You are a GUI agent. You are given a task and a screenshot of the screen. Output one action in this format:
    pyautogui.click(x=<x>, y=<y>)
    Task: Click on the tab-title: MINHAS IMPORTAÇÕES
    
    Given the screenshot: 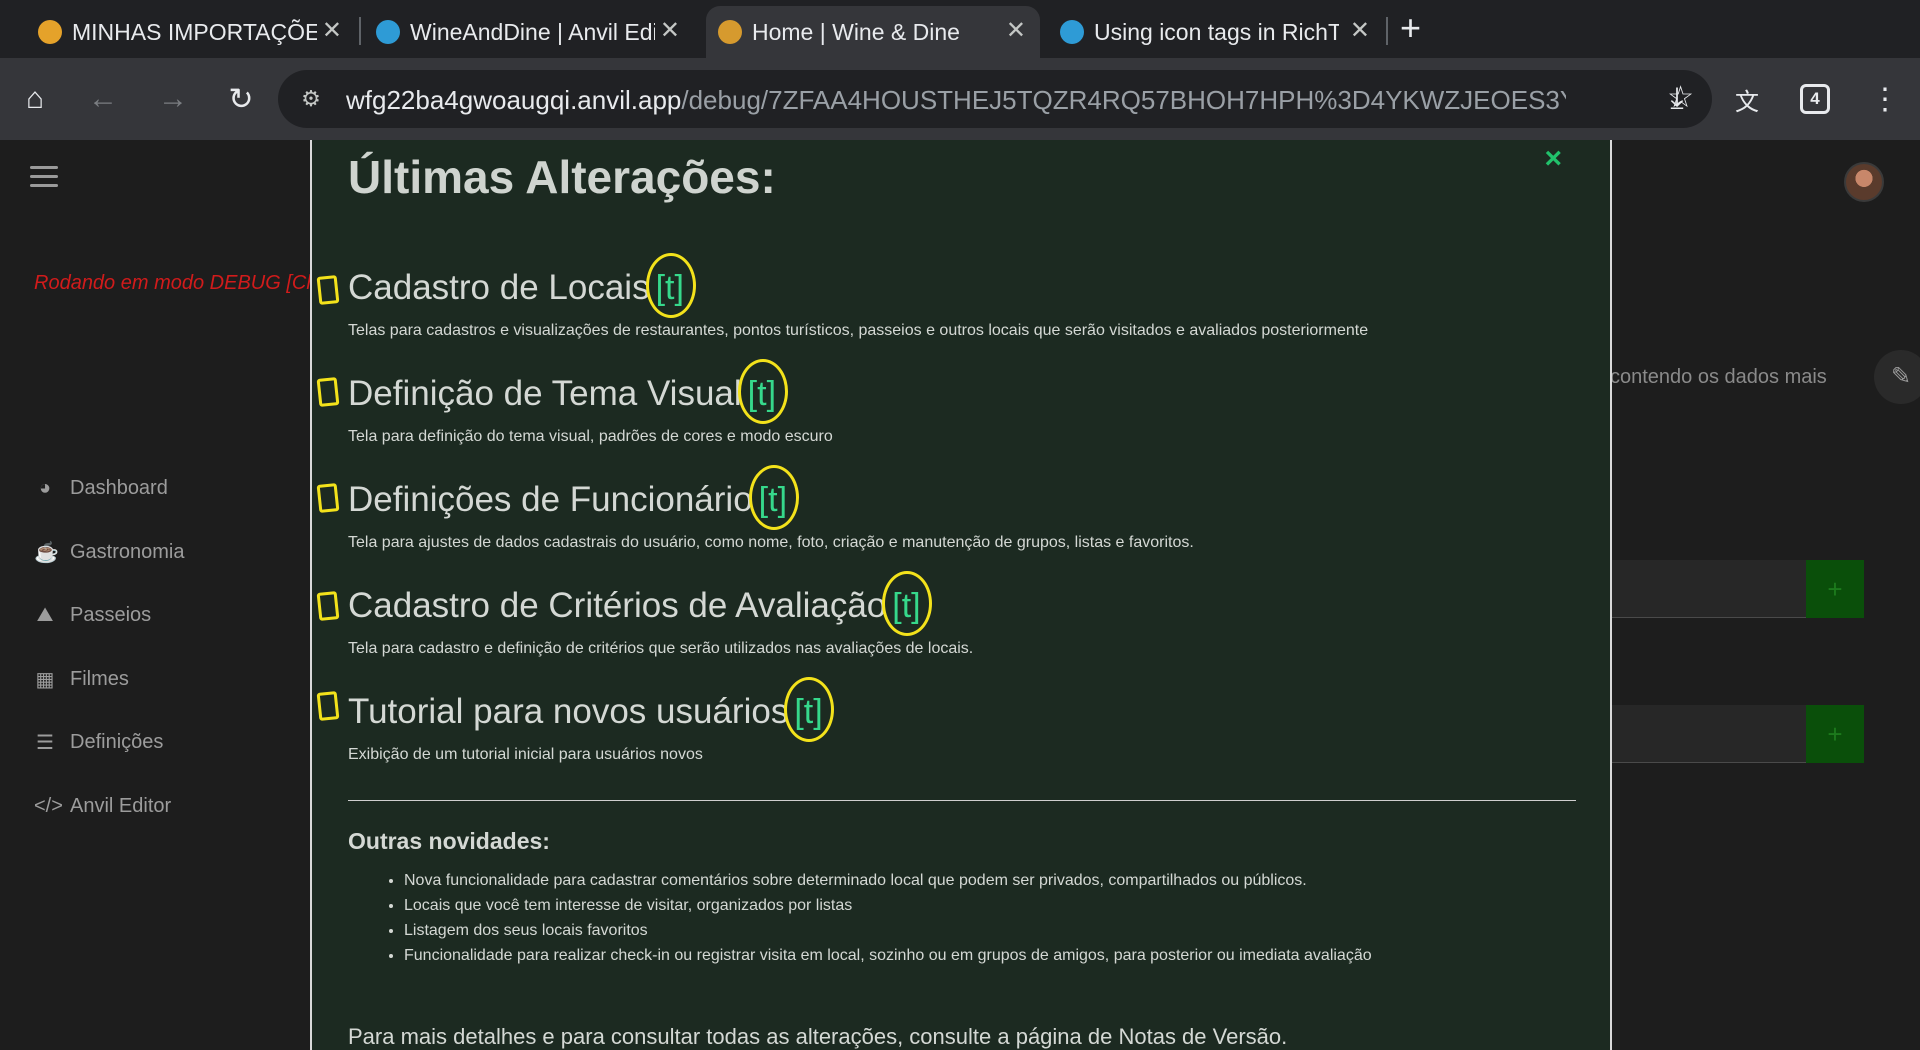 What is the action you would take?
    pyautogui.click(x=194, y=31)
    